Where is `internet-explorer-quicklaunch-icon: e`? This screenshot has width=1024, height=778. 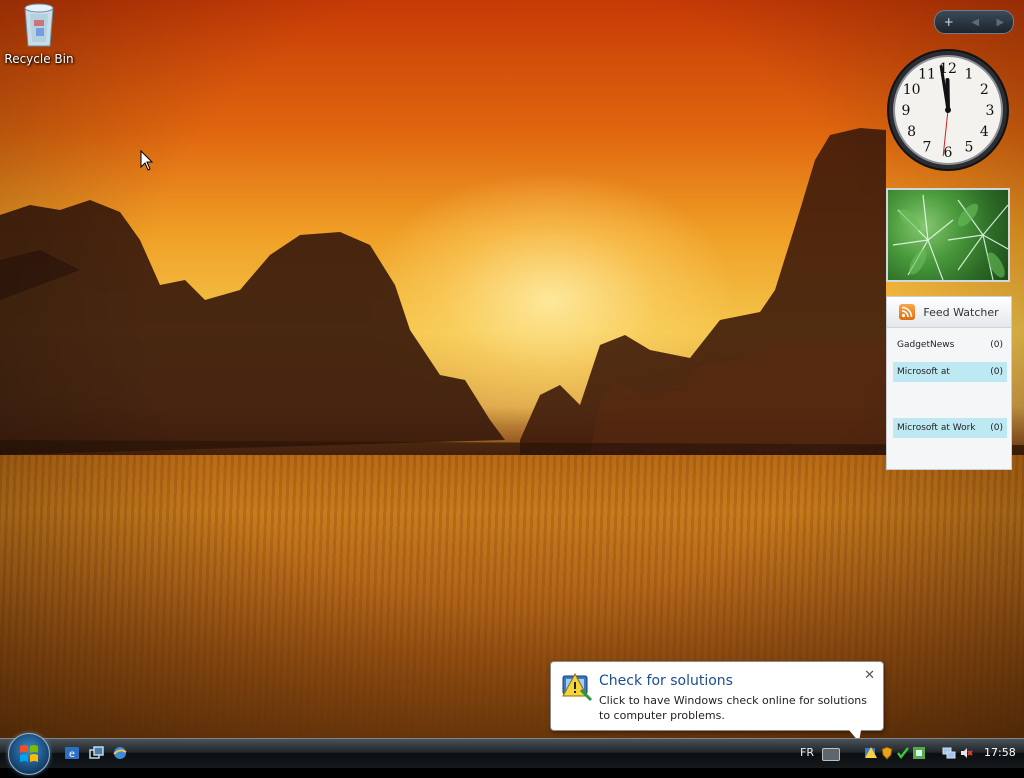
internet-explorer-quicklaunch-icon: e is located at coordinates (72, 753).